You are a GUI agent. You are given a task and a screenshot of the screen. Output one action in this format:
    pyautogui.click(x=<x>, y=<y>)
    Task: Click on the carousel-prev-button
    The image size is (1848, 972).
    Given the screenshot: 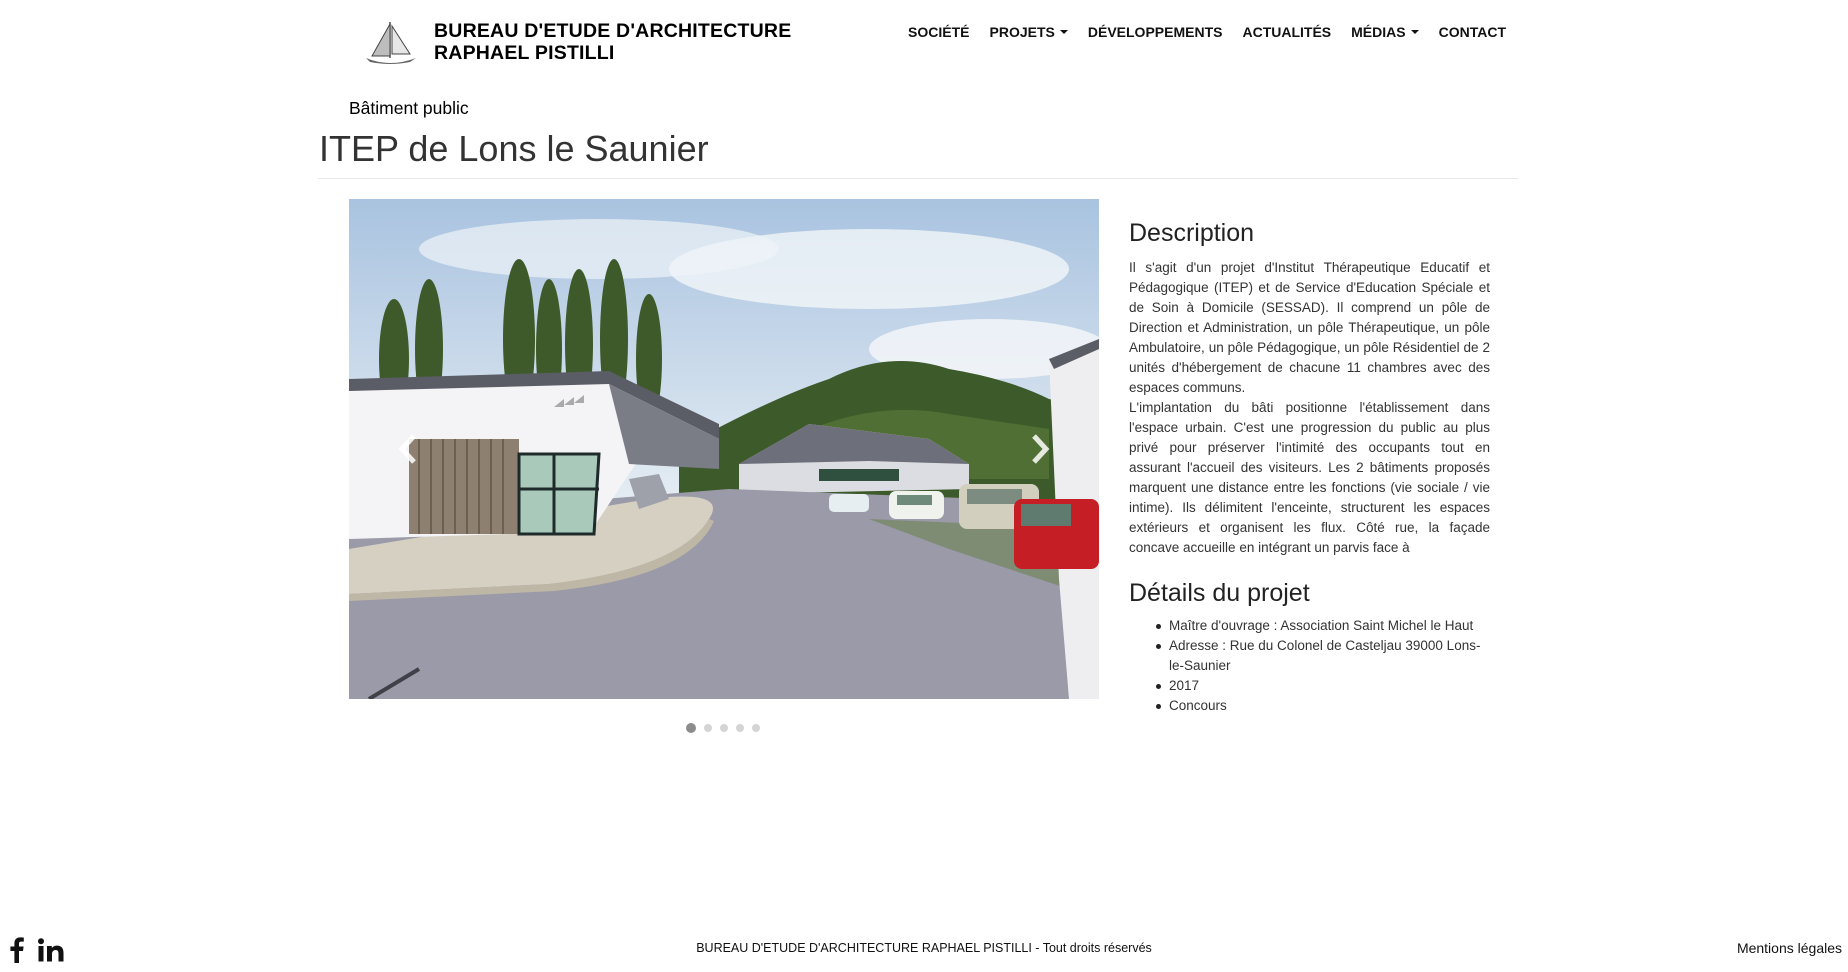 What is the action you would take?
    pyautogui.click(x=407, y=449)
    